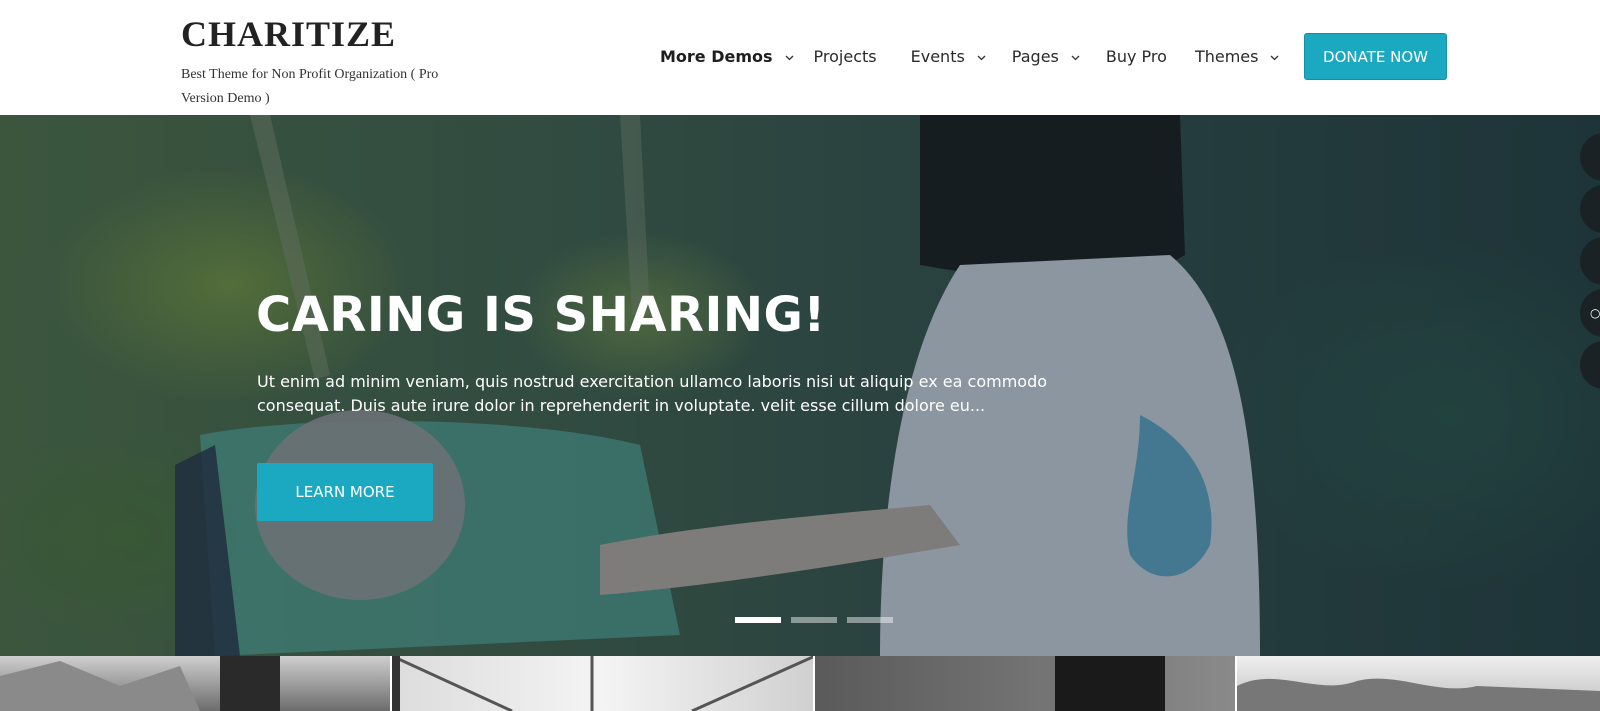  What do you see at coordinates (716, 56) in the screenshot?
I see `nav-item-label: More Demos` at bounding box center [716, 56].